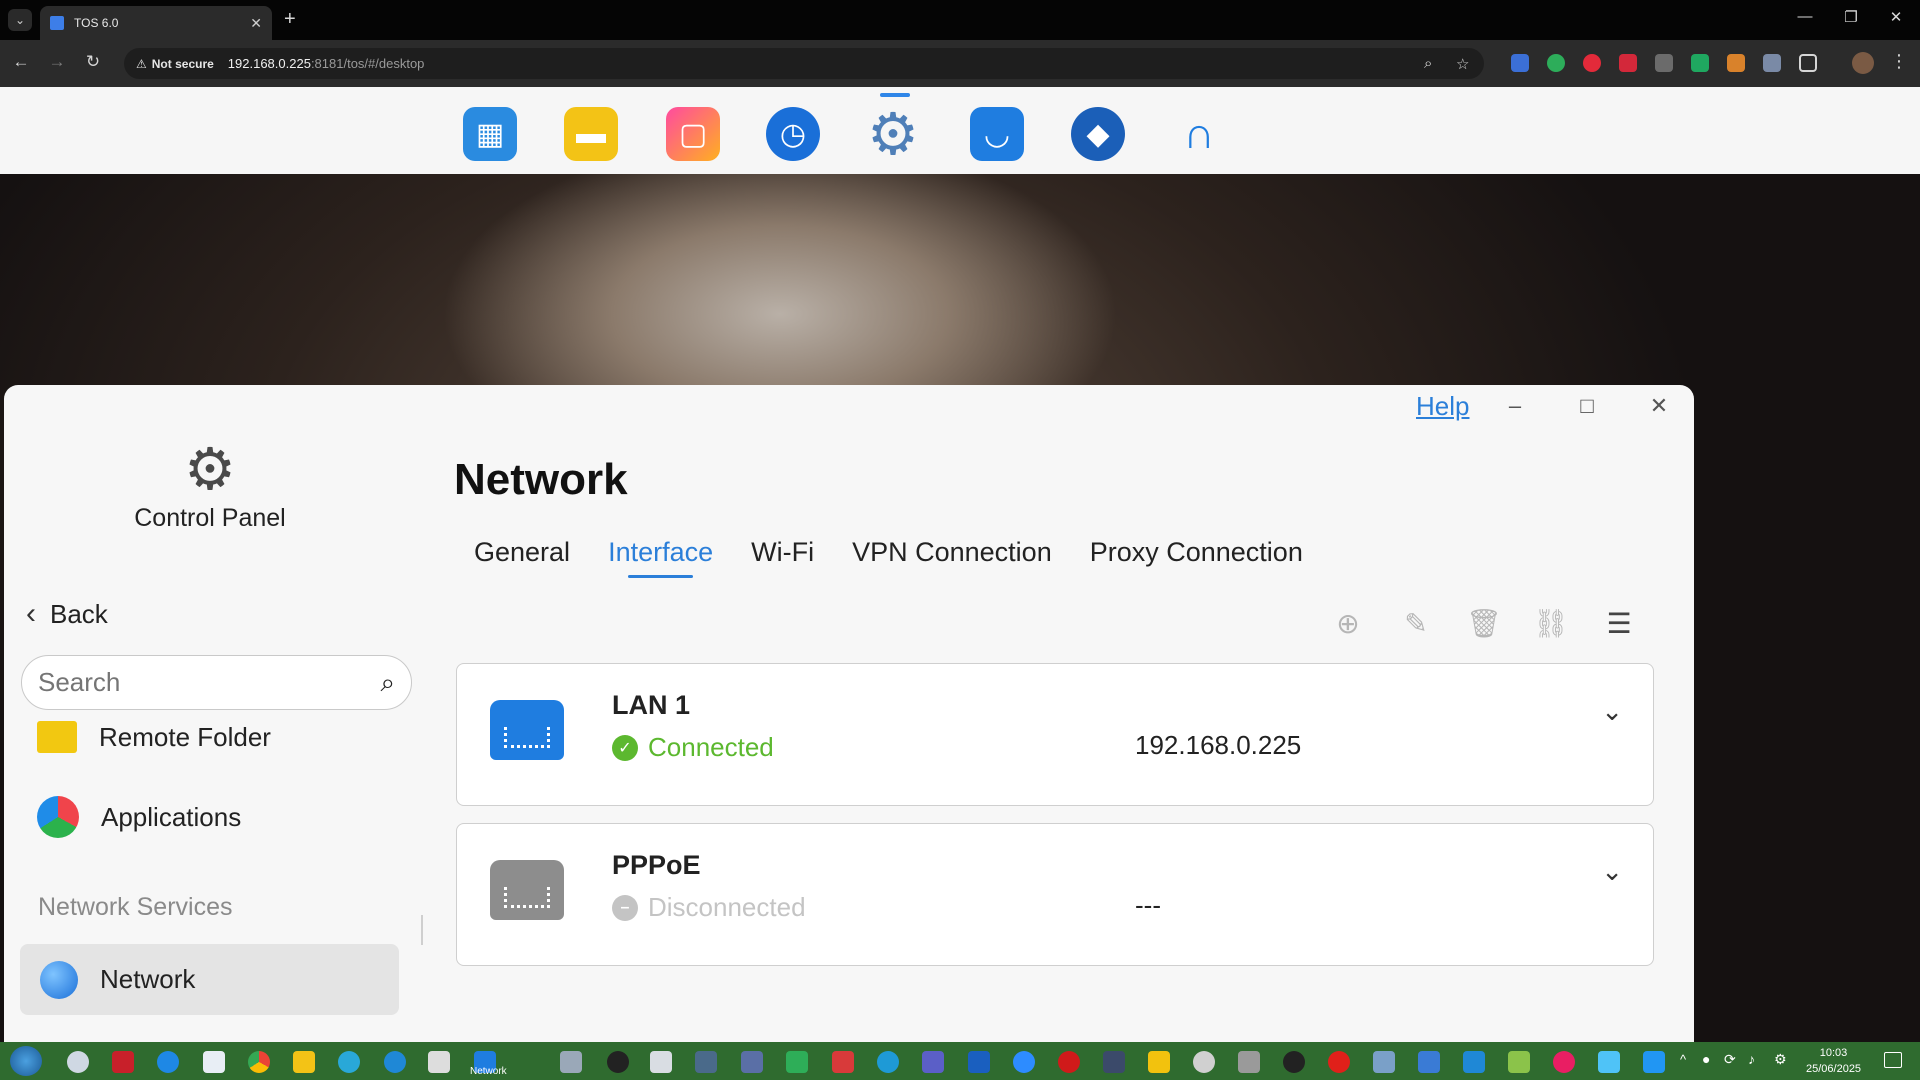 The image size is (1920, 1080). Describe the element at coordinates (1515, 406) in the screenshot. I see `window-minimize-icon: –` at that location.